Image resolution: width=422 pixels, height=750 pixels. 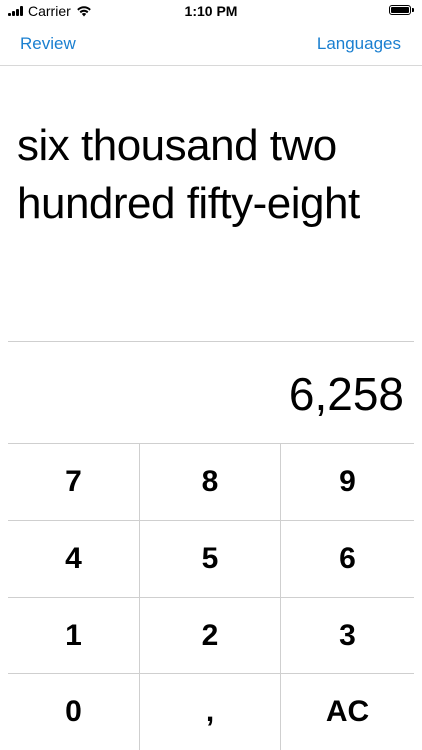 What do you see at coordinates (346, 394) in the screenshot?
I see `number-display: 6,258` at bounding box center [346, 394].